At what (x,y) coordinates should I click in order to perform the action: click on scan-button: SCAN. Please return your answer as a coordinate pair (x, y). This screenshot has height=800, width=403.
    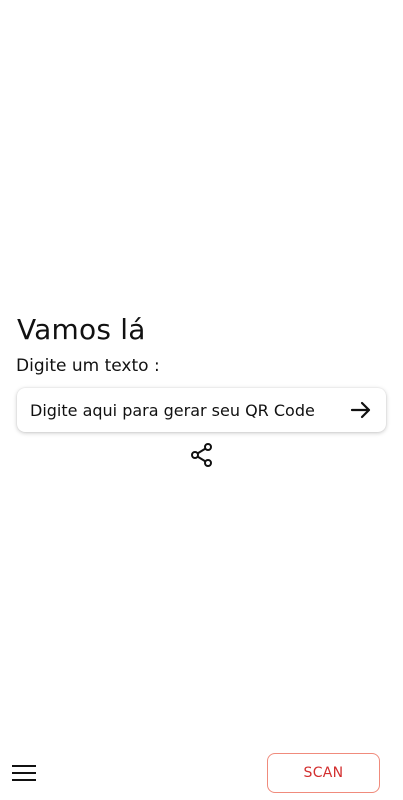
    Looking at the image, I should click on (323, 773).